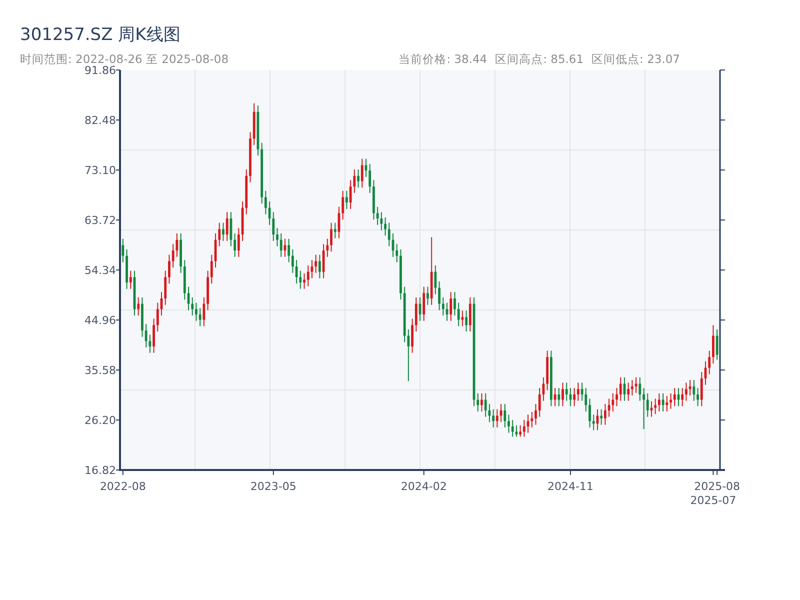 The width and height of the screenshot is (800, 600). What do you see at coordinates (100, 470) in the screenshot?
I see `y-axis-label: 16.82` at bounding box center [100, 470].